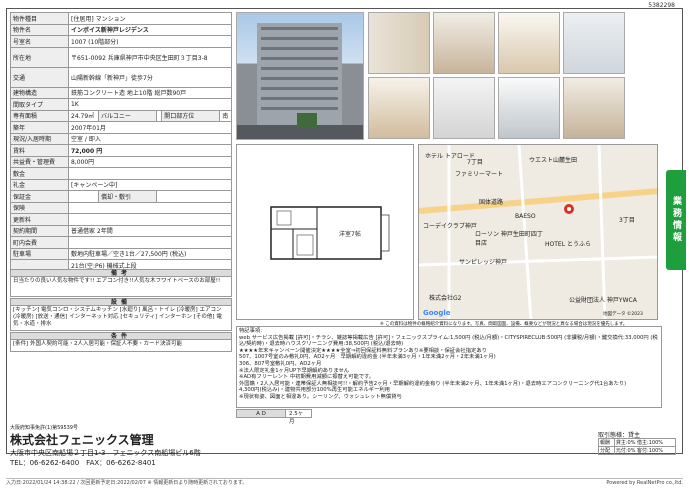 This screenshot has height=491, width=689. Describe the element at coordinates (606, 450) in the screenshot. I see `fee-key: 分配` at that location.